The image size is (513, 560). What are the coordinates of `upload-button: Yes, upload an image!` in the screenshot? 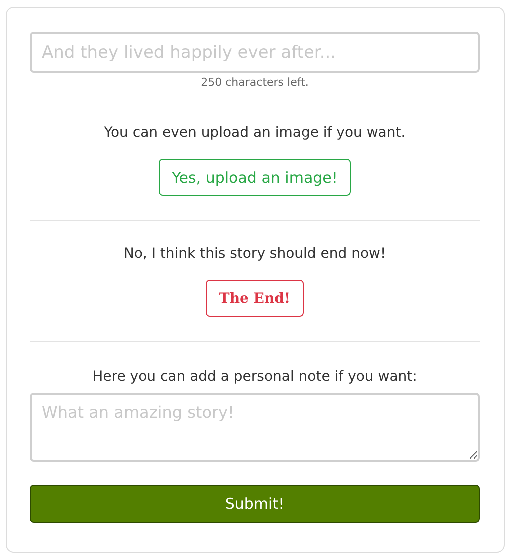 It's located at (255, 177).